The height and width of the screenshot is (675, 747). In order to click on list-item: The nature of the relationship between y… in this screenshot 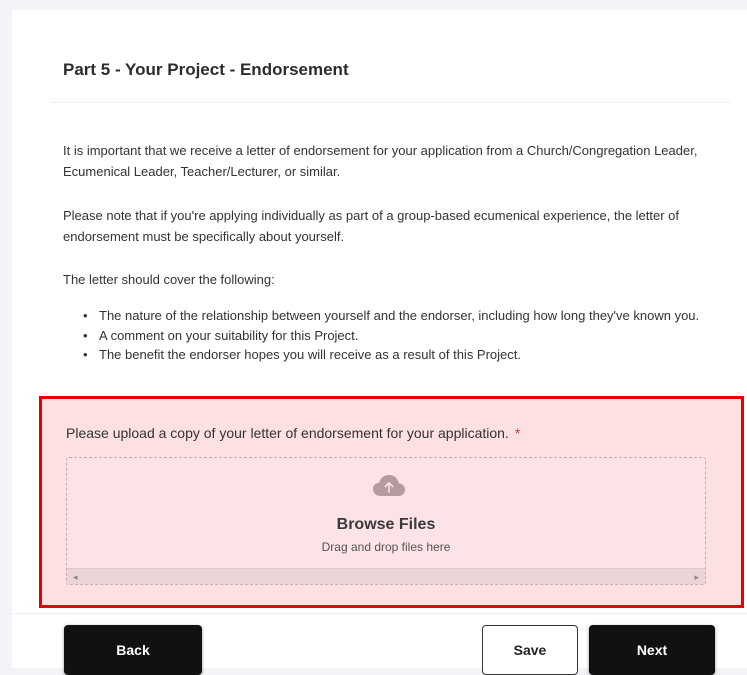, I will do `click(403, 316)`.